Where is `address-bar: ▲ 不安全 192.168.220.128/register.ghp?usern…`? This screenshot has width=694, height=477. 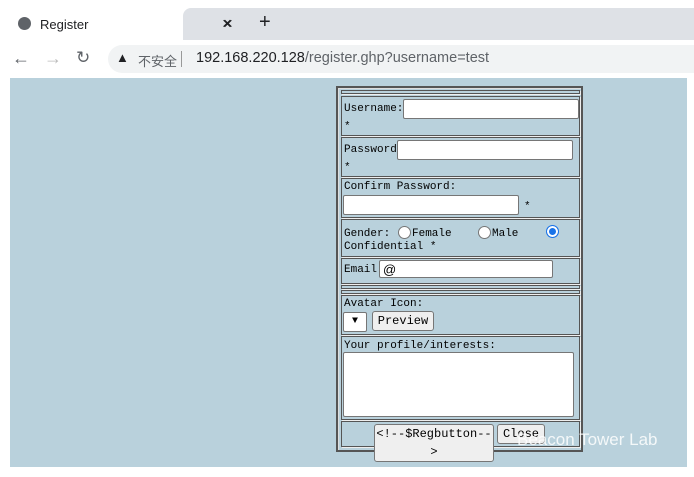
address-bar: ▲ 不安全 192.168.220.128/register.ghp?usern… is located at coordinates (401, 59).